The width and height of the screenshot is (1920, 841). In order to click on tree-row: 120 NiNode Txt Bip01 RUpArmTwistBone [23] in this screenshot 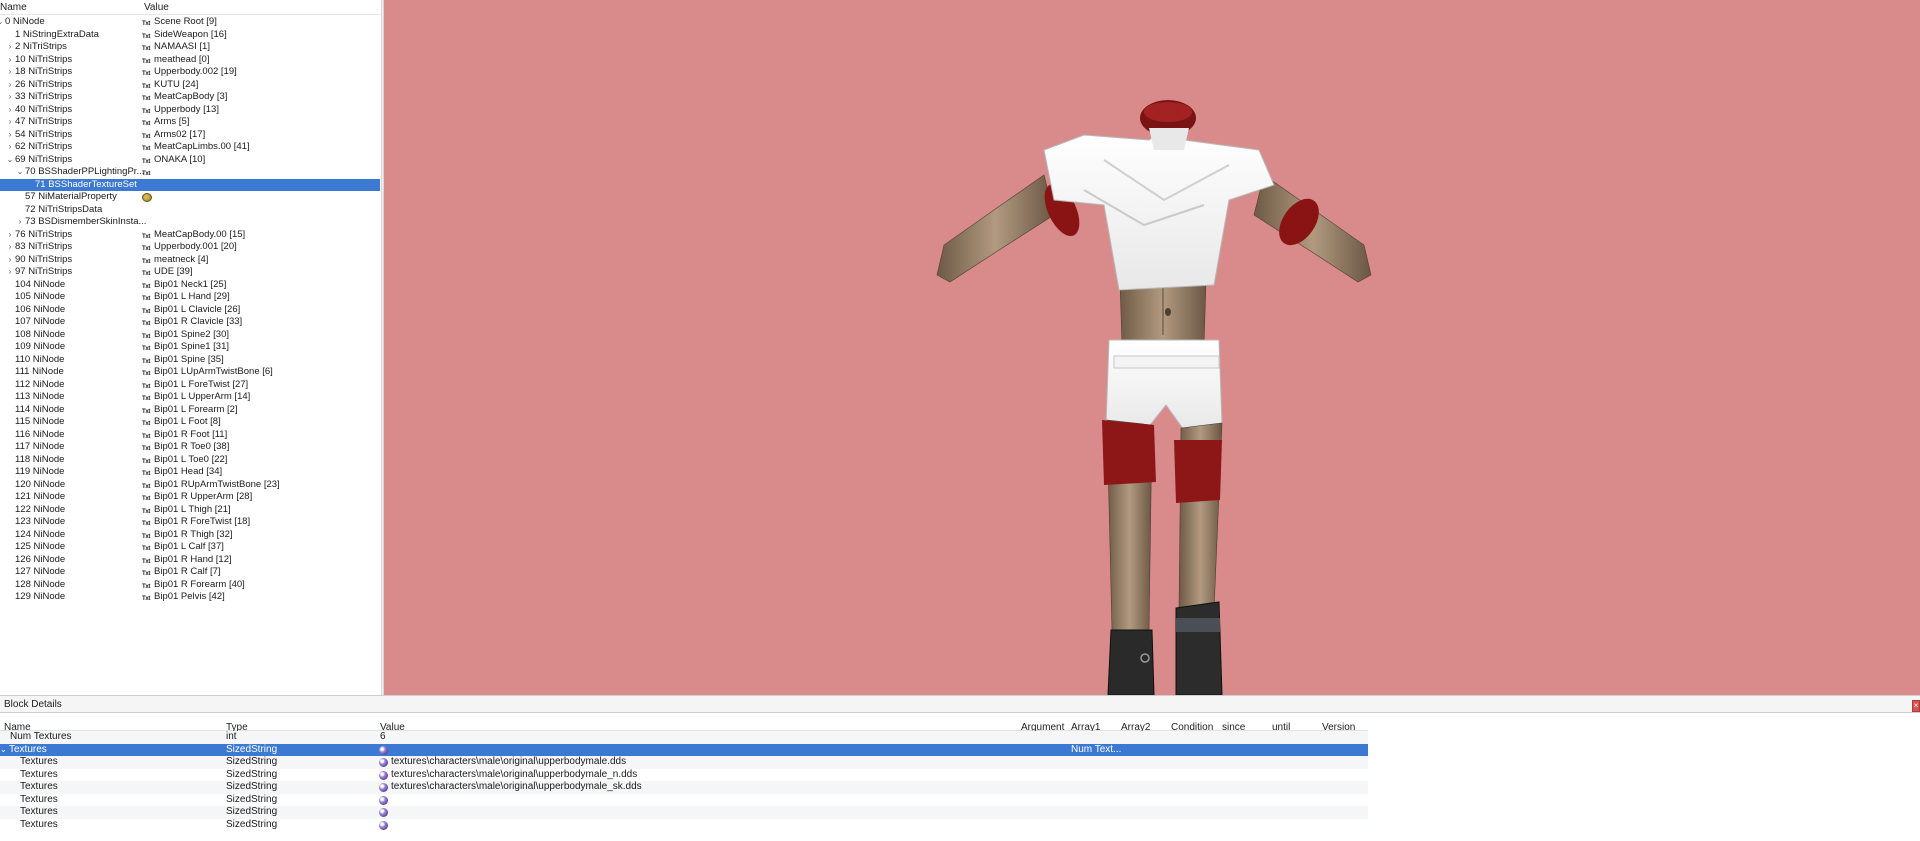, I will do `click(190, 485)`.